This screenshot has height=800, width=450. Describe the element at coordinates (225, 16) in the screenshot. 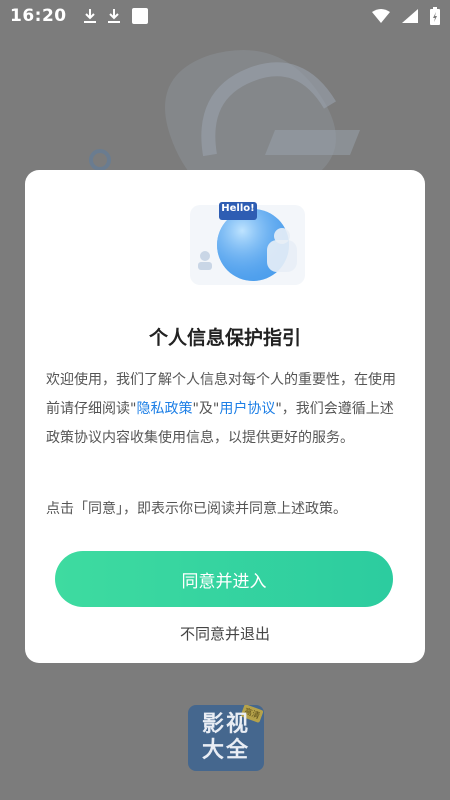

I see `status-bar: 16:20` at that location.